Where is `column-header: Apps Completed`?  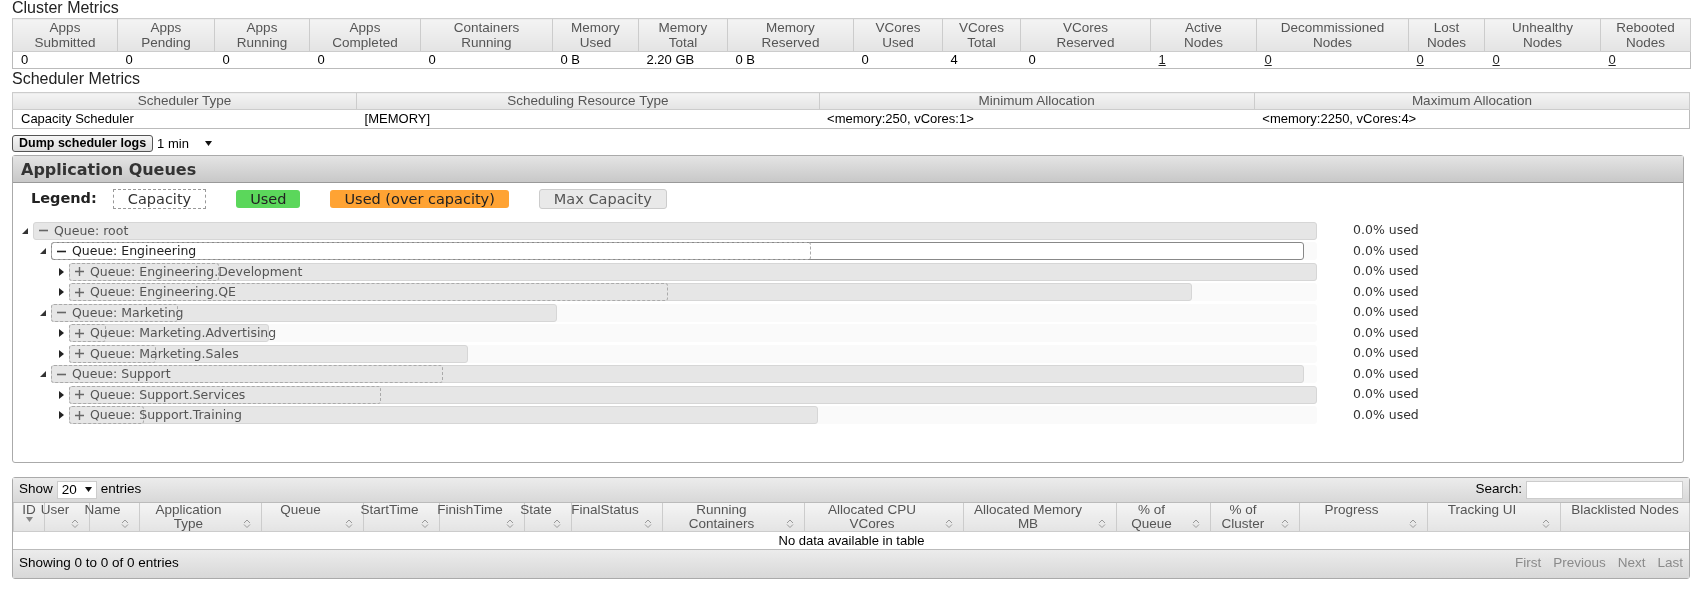
column-header: Apps Completed is located at coordinates (365, 35).